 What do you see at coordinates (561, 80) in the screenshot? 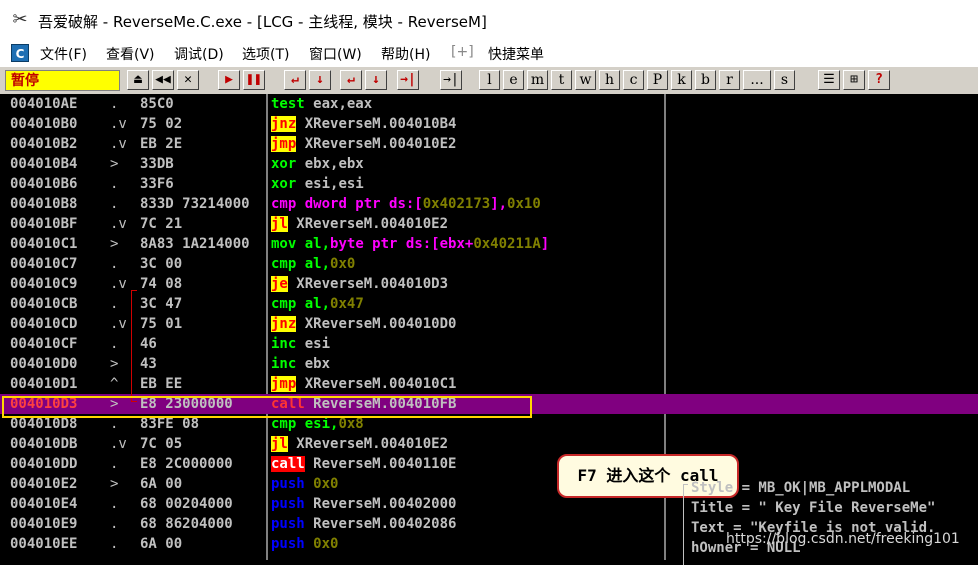
I see `threads-window-button: t` at bounding box center [561, 80].